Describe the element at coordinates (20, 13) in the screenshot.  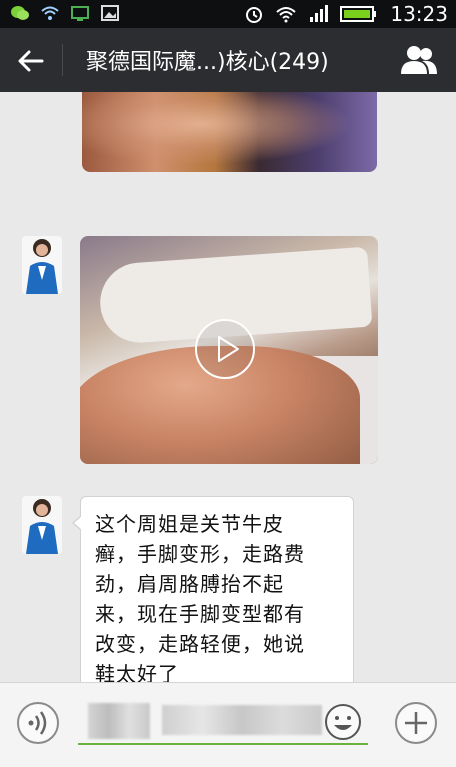
I see `wechat-icon` at that location.